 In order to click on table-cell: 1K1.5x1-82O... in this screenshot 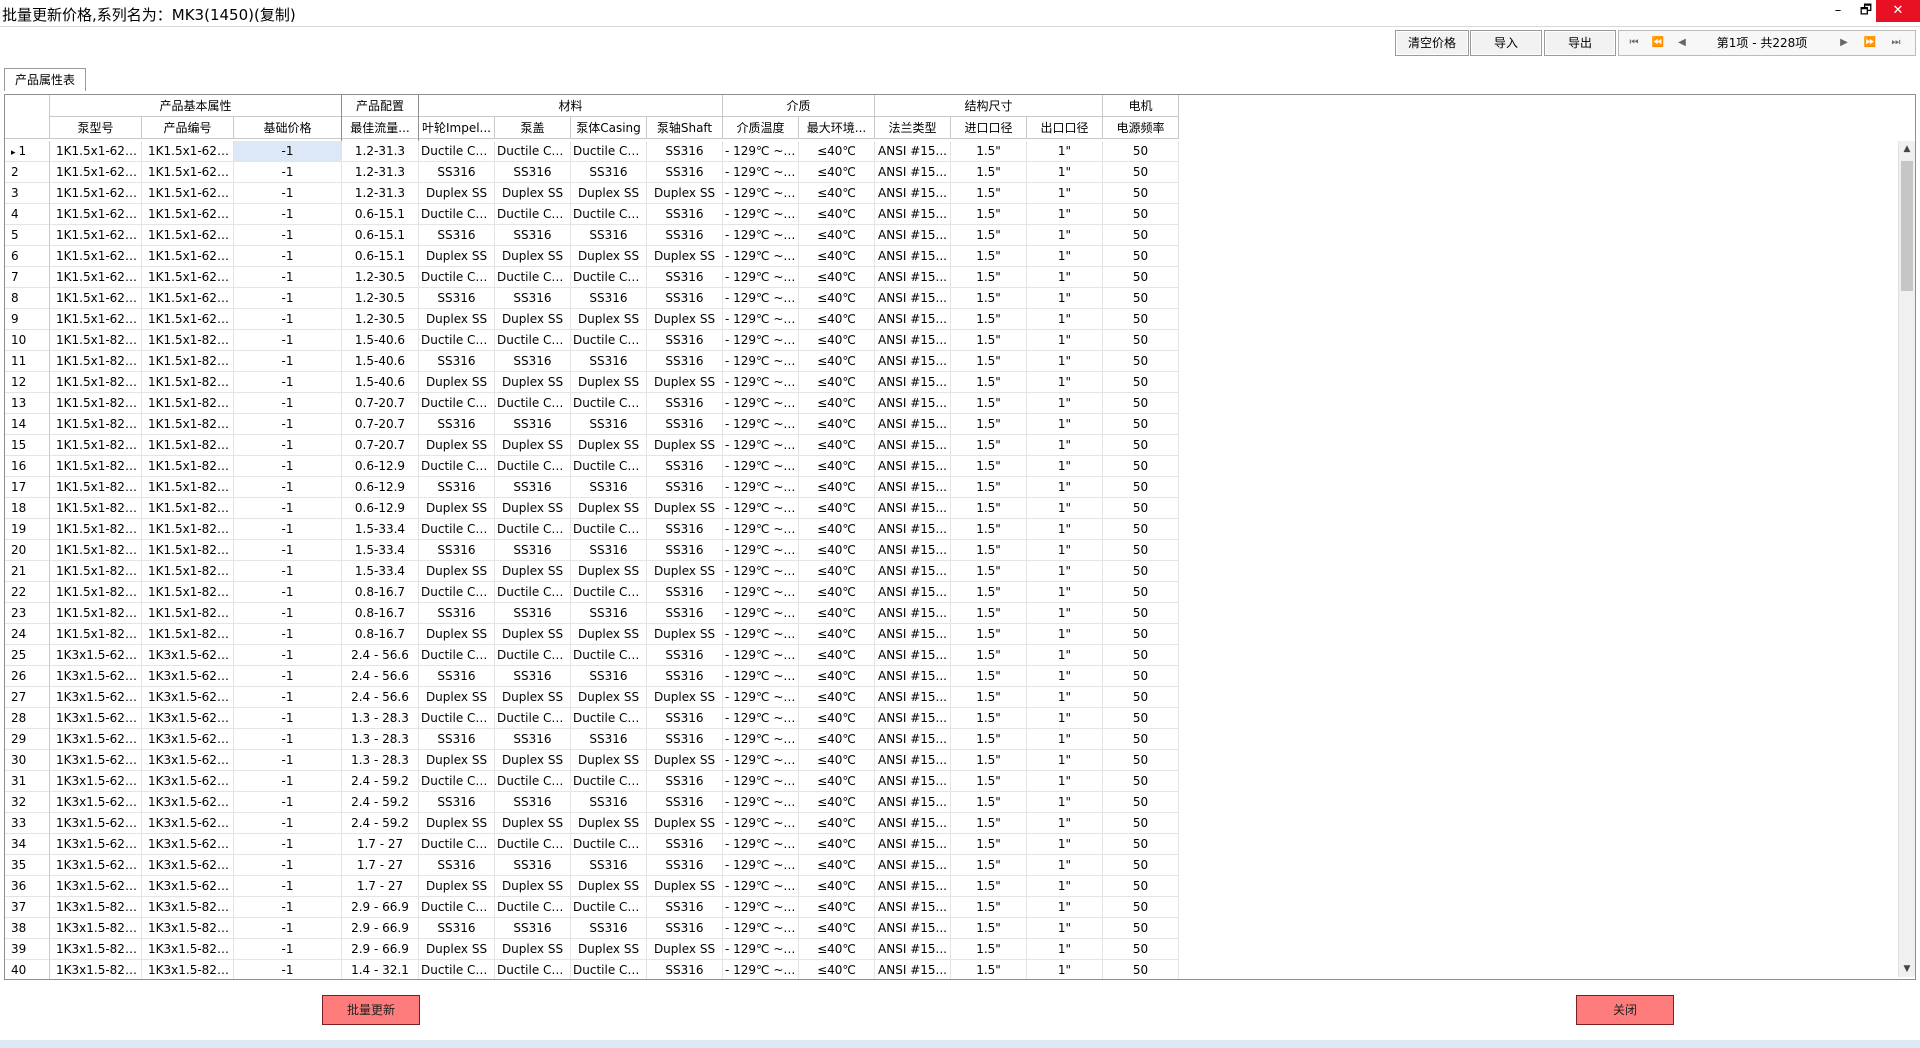, I will do `click(188, 508)`.